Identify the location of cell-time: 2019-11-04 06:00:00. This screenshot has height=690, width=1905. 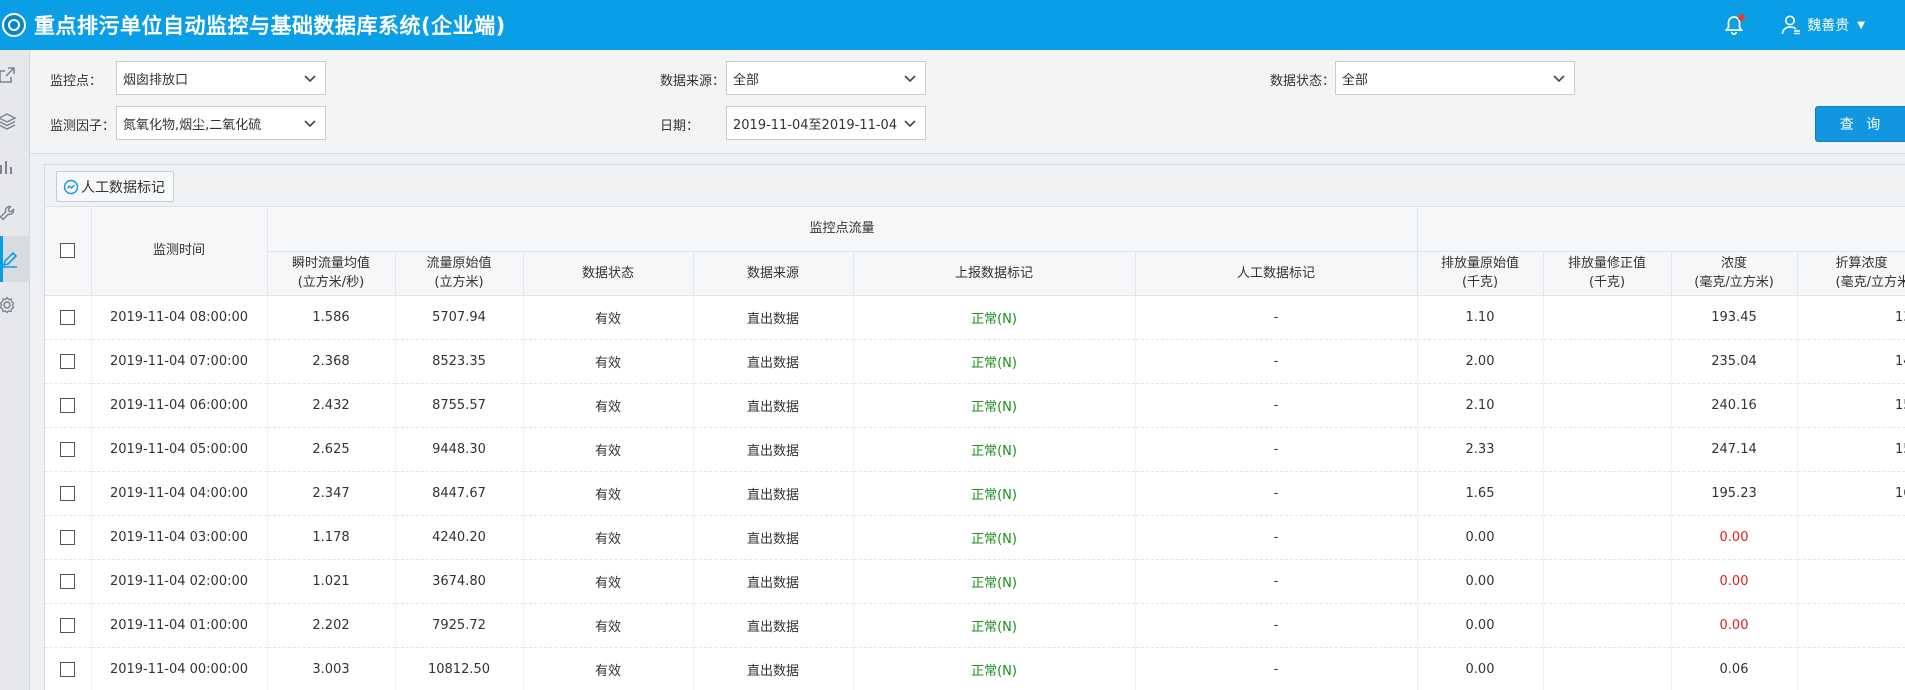
(179, 405).